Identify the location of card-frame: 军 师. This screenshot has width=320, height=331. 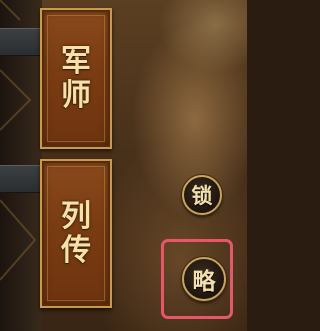
(76, 78).